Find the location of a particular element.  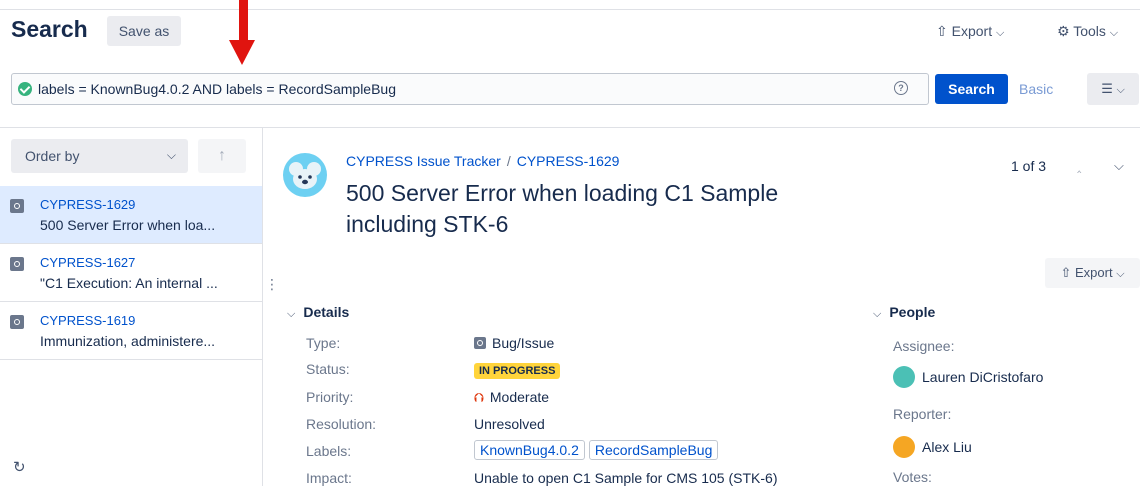

order-by-label: Order by is located at coordinates (52, 156).